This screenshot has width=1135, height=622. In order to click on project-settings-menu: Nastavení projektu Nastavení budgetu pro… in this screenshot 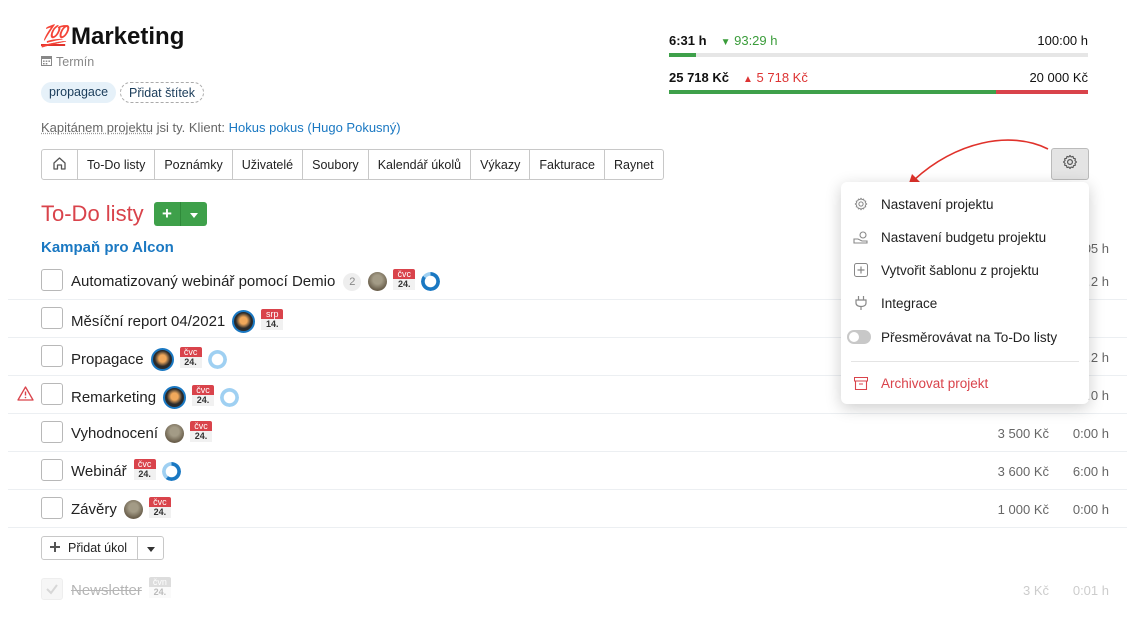, I will do `click(965, 293)`.